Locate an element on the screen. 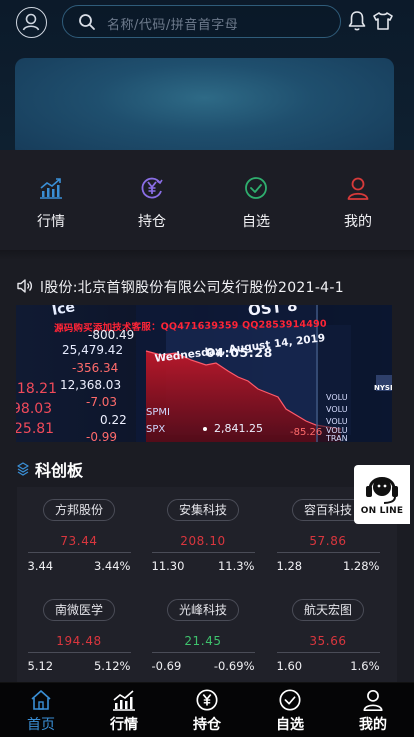  search-box: 名称/代码/拼音首字母 is located at coordinates (201, 21).